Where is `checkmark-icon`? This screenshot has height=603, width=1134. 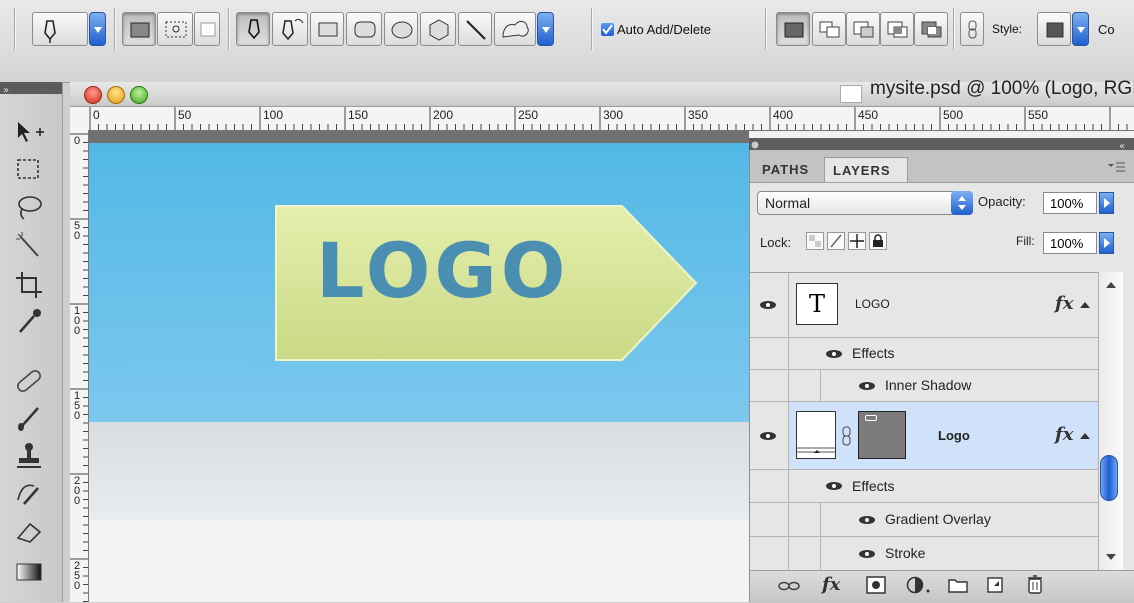
checkmark-icon is located at coordinates (607, 29).